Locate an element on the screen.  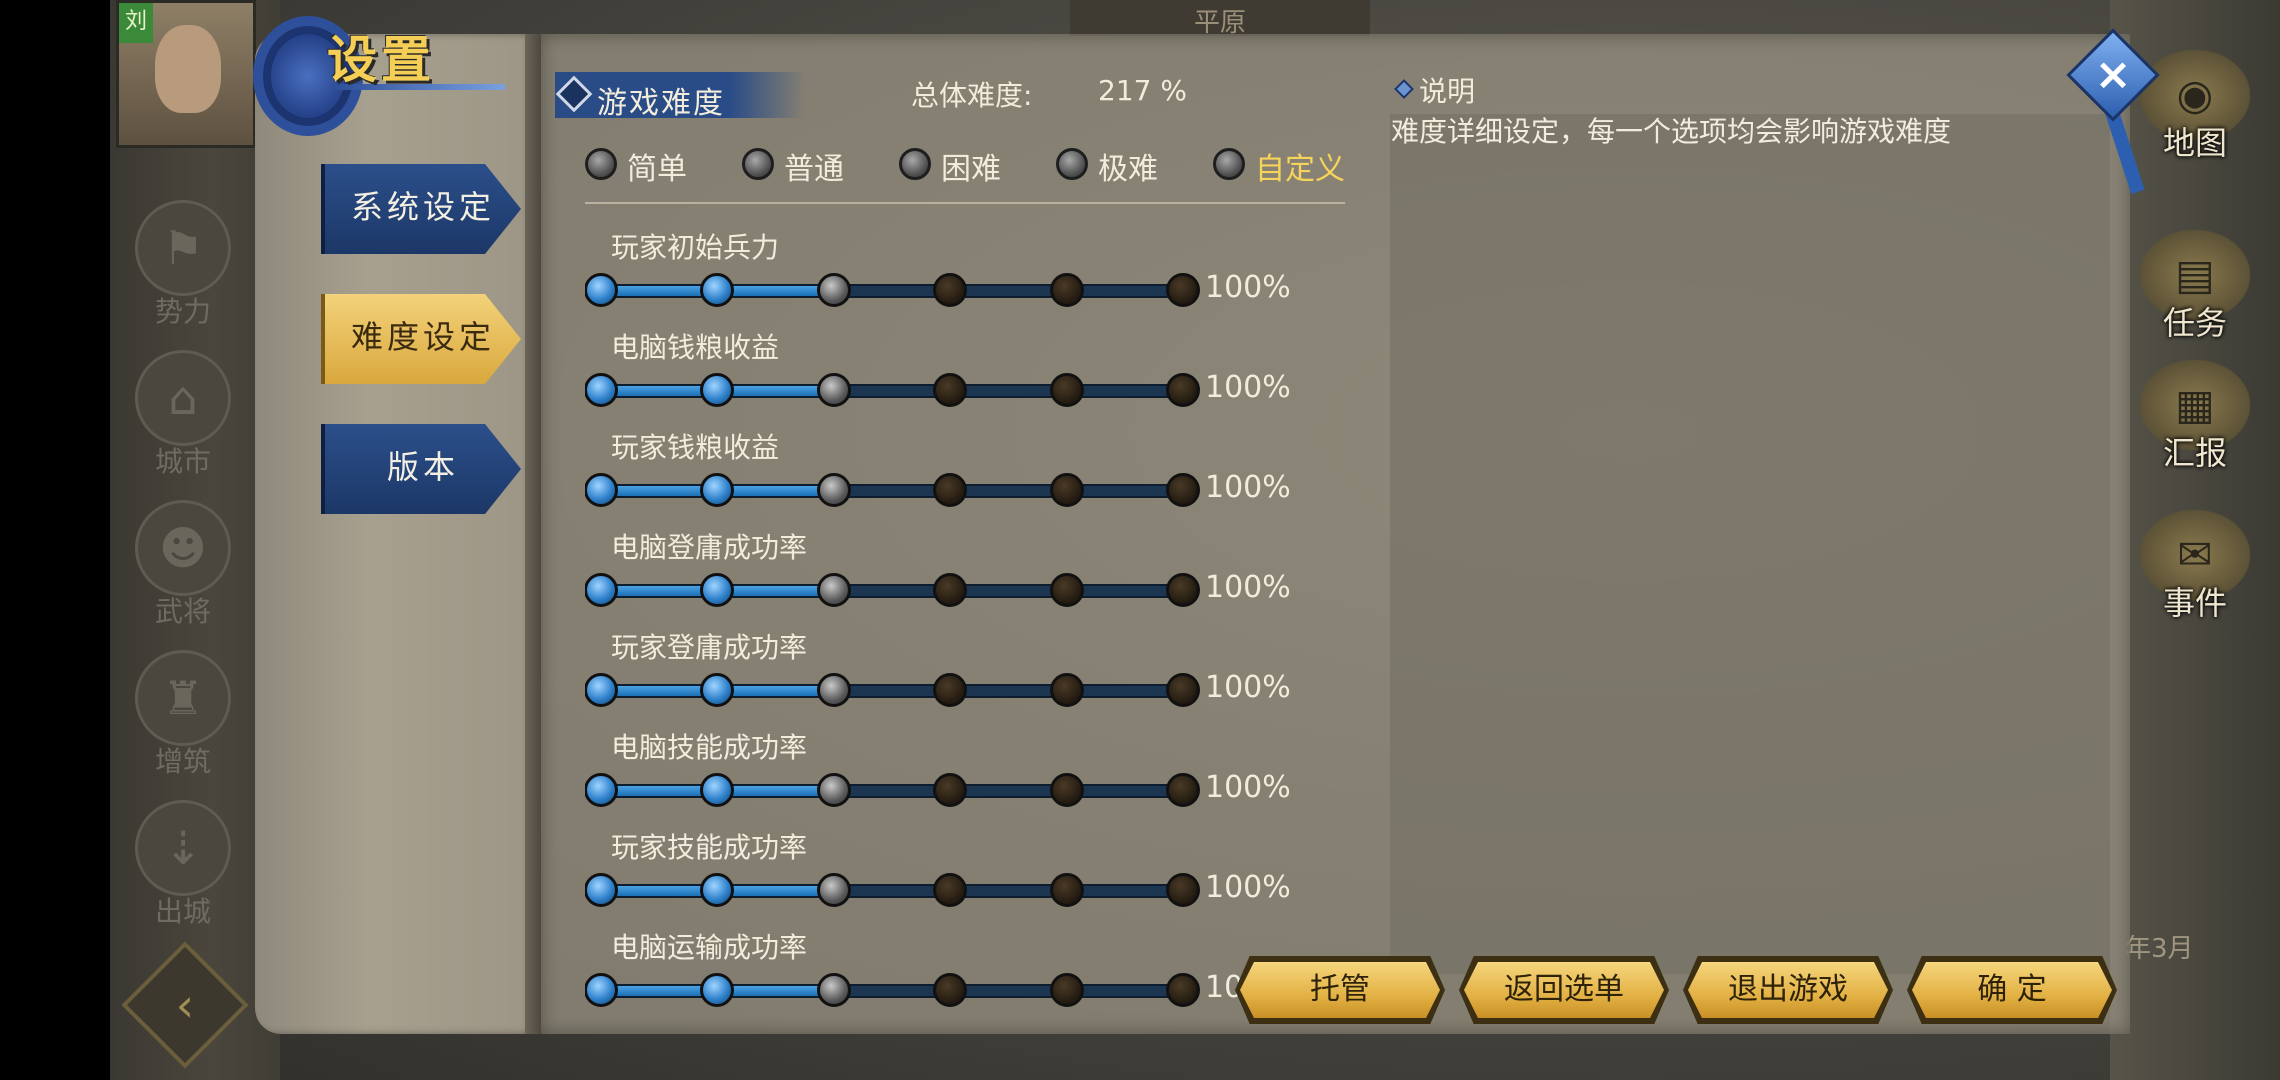
nav-faction: ⚑ 势力 is located at coordinates (183, 265).